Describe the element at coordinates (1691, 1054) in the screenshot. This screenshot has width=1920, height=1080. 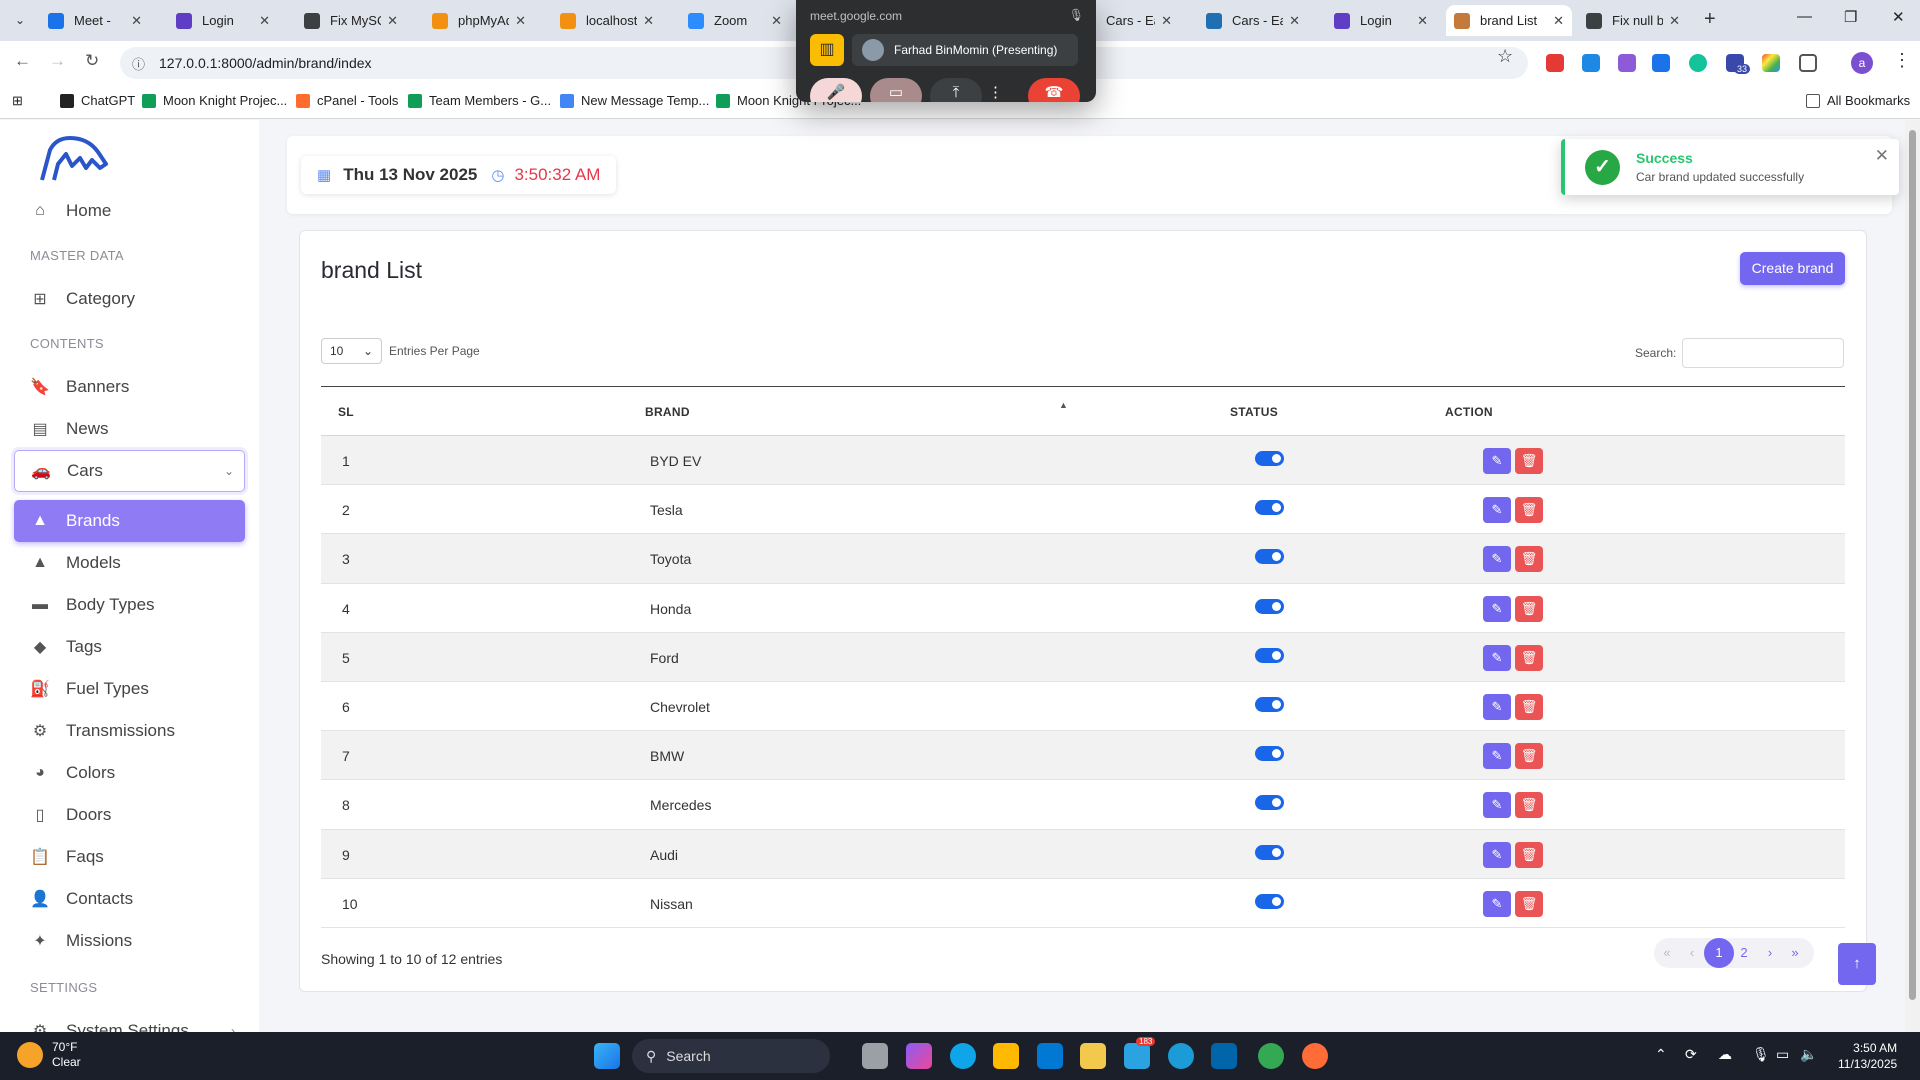
I see `sync-icon: ⟳` at that location.